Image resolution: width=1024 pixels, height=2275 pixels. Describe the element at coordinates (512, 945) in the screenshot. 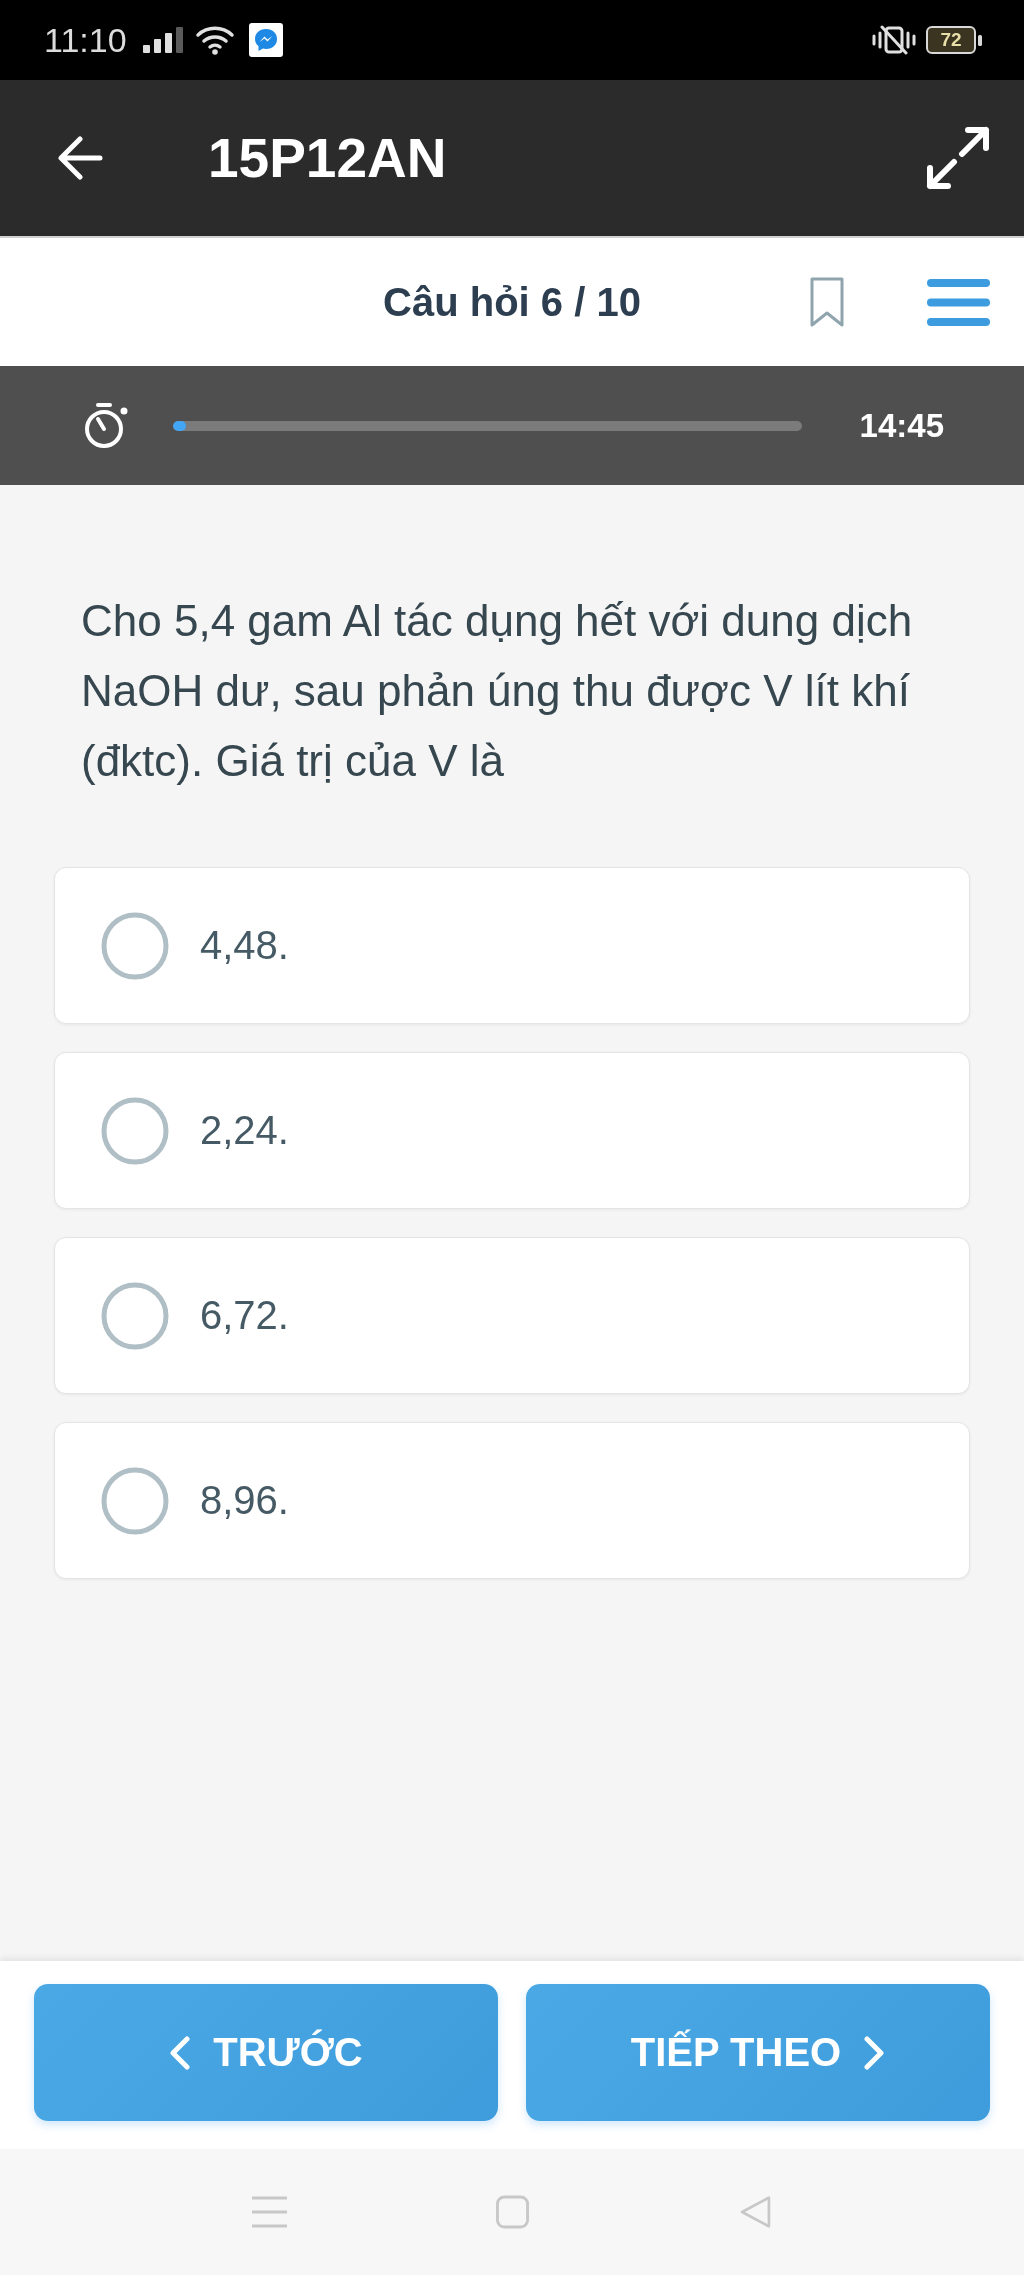

I see `answer-option: 4,48.` at that location.